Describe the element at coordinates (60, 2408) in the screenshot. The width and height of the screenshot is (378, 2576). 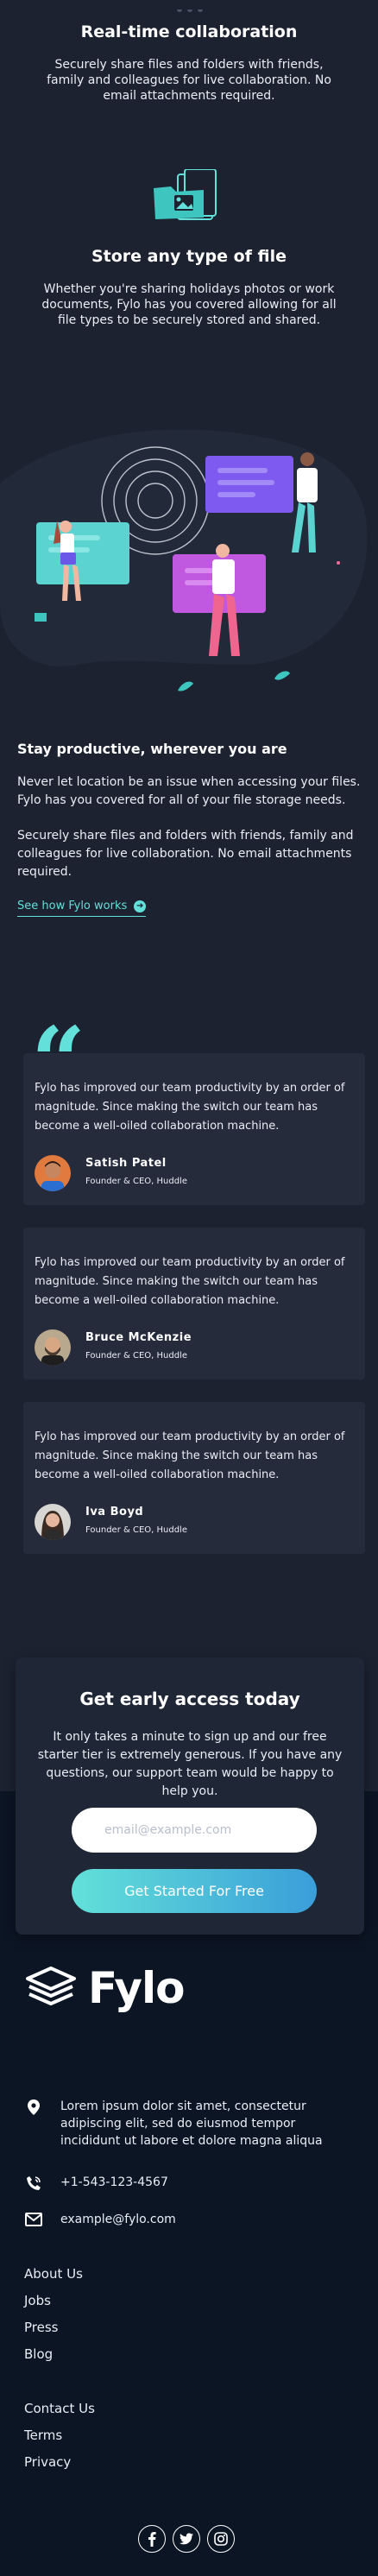
I see `footer-link-contact: Contact Us` at that location.